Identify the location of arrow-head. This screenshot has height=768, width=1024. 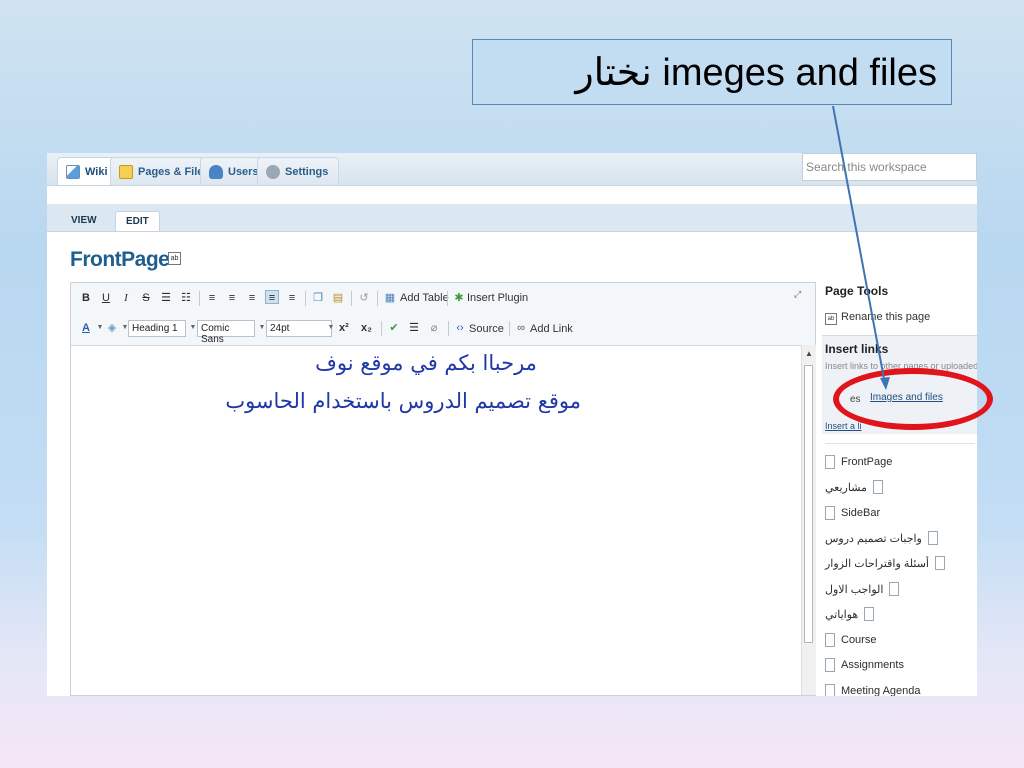
(885, 383).